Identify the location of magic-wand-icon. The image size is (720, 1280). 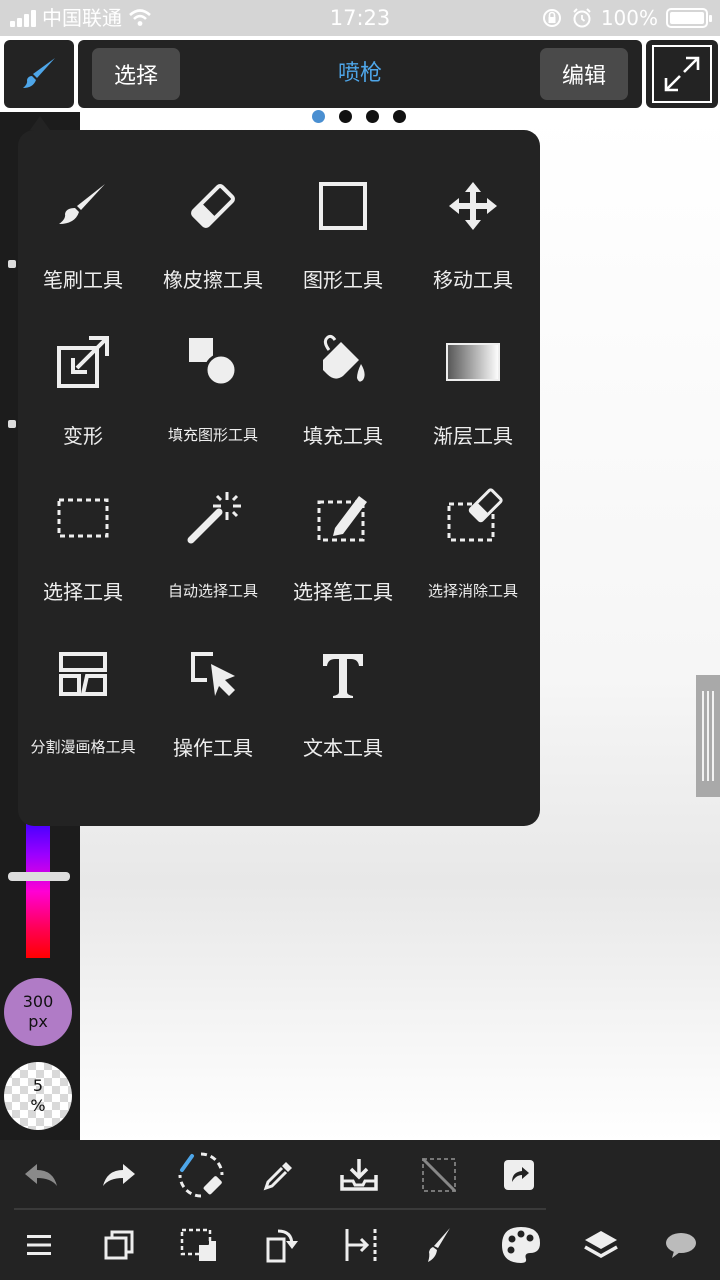
(214, 518).